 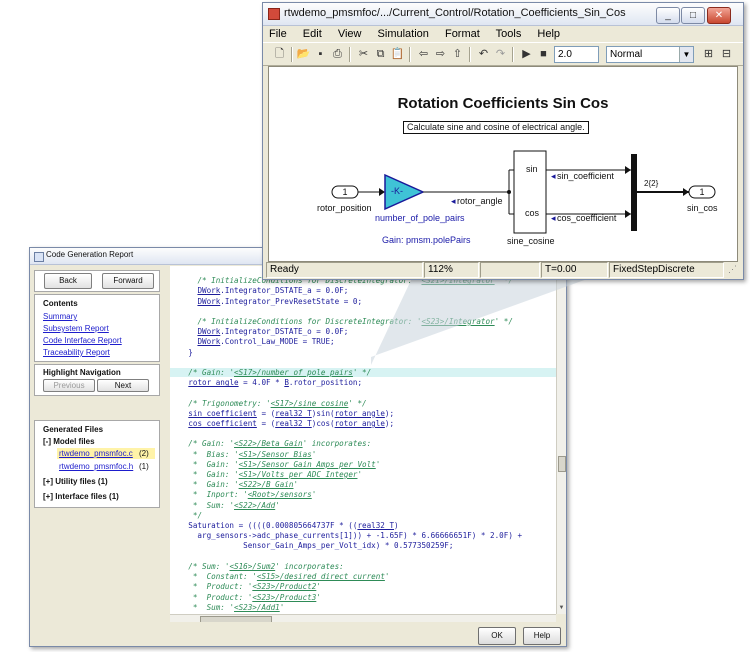 What do you see at coordinates (576, 54) in the screenshot?
I see `stop-time-field: 2.0` at bounding box center [576, 54].